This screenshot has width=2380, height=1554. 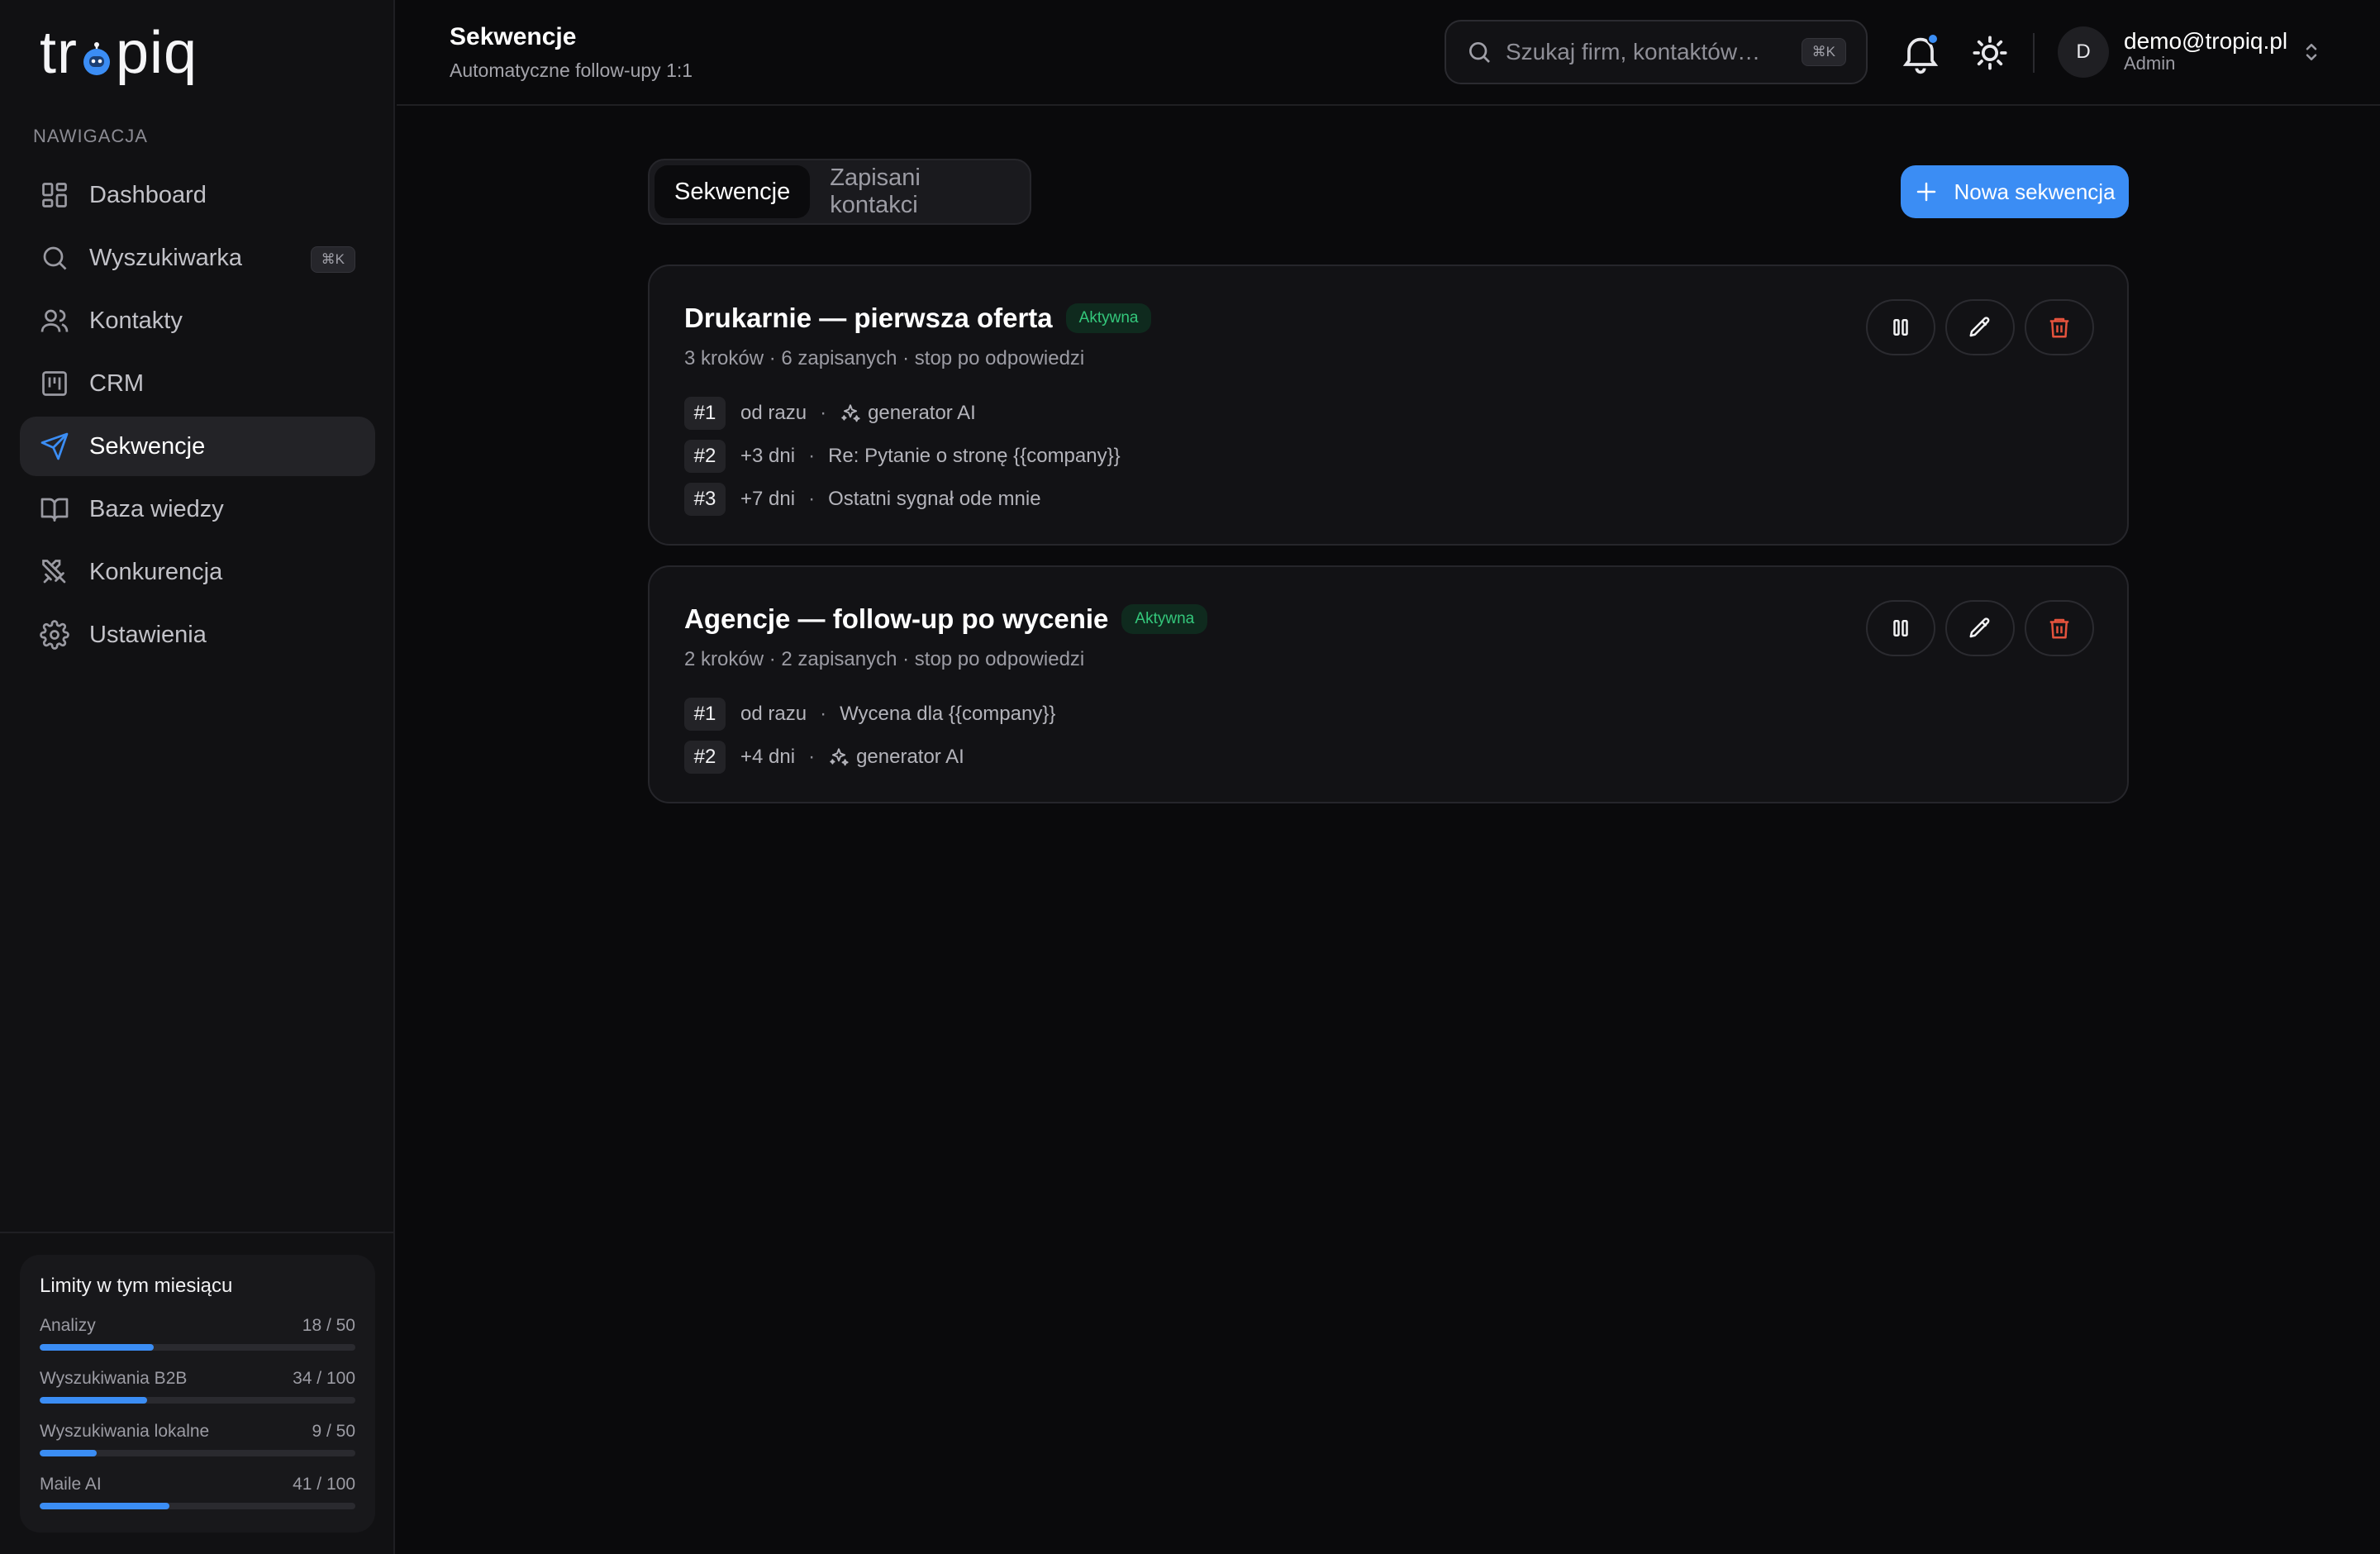 I want to click on search-shortcut-badge: ⌘K, so click(x=1823, y=52).